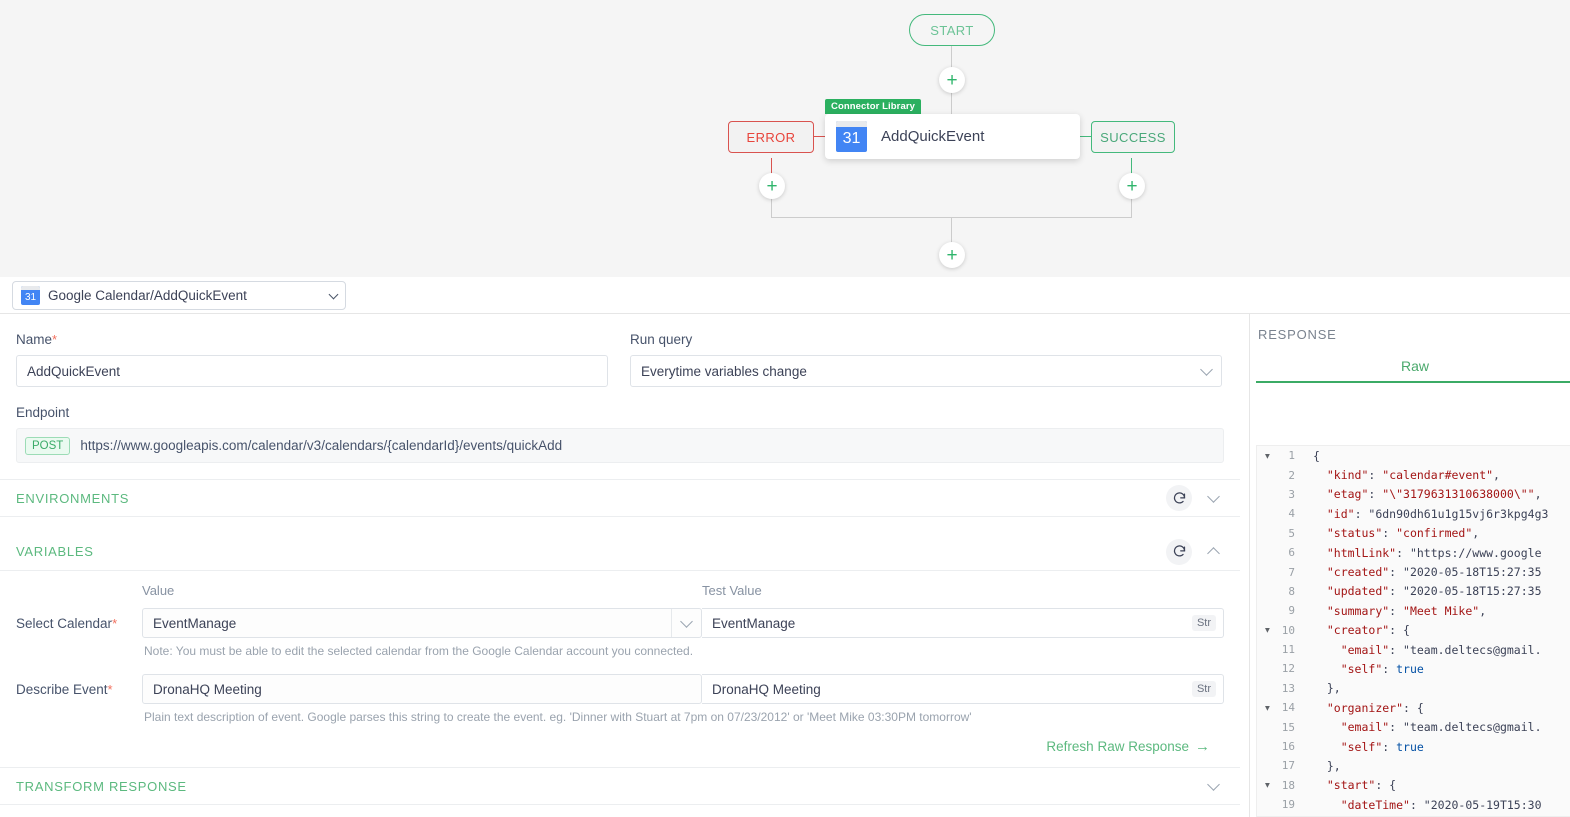  Describe the element at coordinates (1288, 766) in the screenshot. I see `json-line-number: 17` at that location.